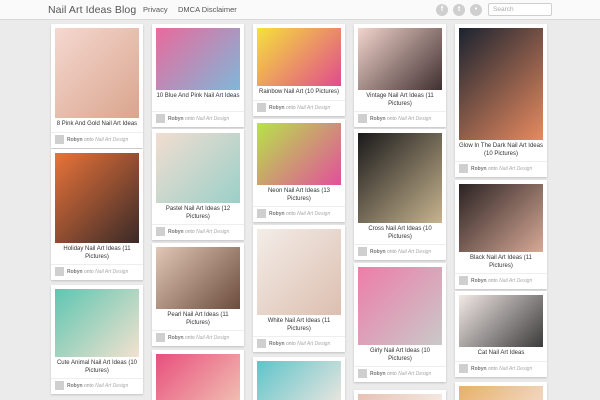  Describe the element at coordinates (299, 195) in the screenshot. I see `pin-title: Neon Nail Art Ideas (13 Pictures)` at that location.